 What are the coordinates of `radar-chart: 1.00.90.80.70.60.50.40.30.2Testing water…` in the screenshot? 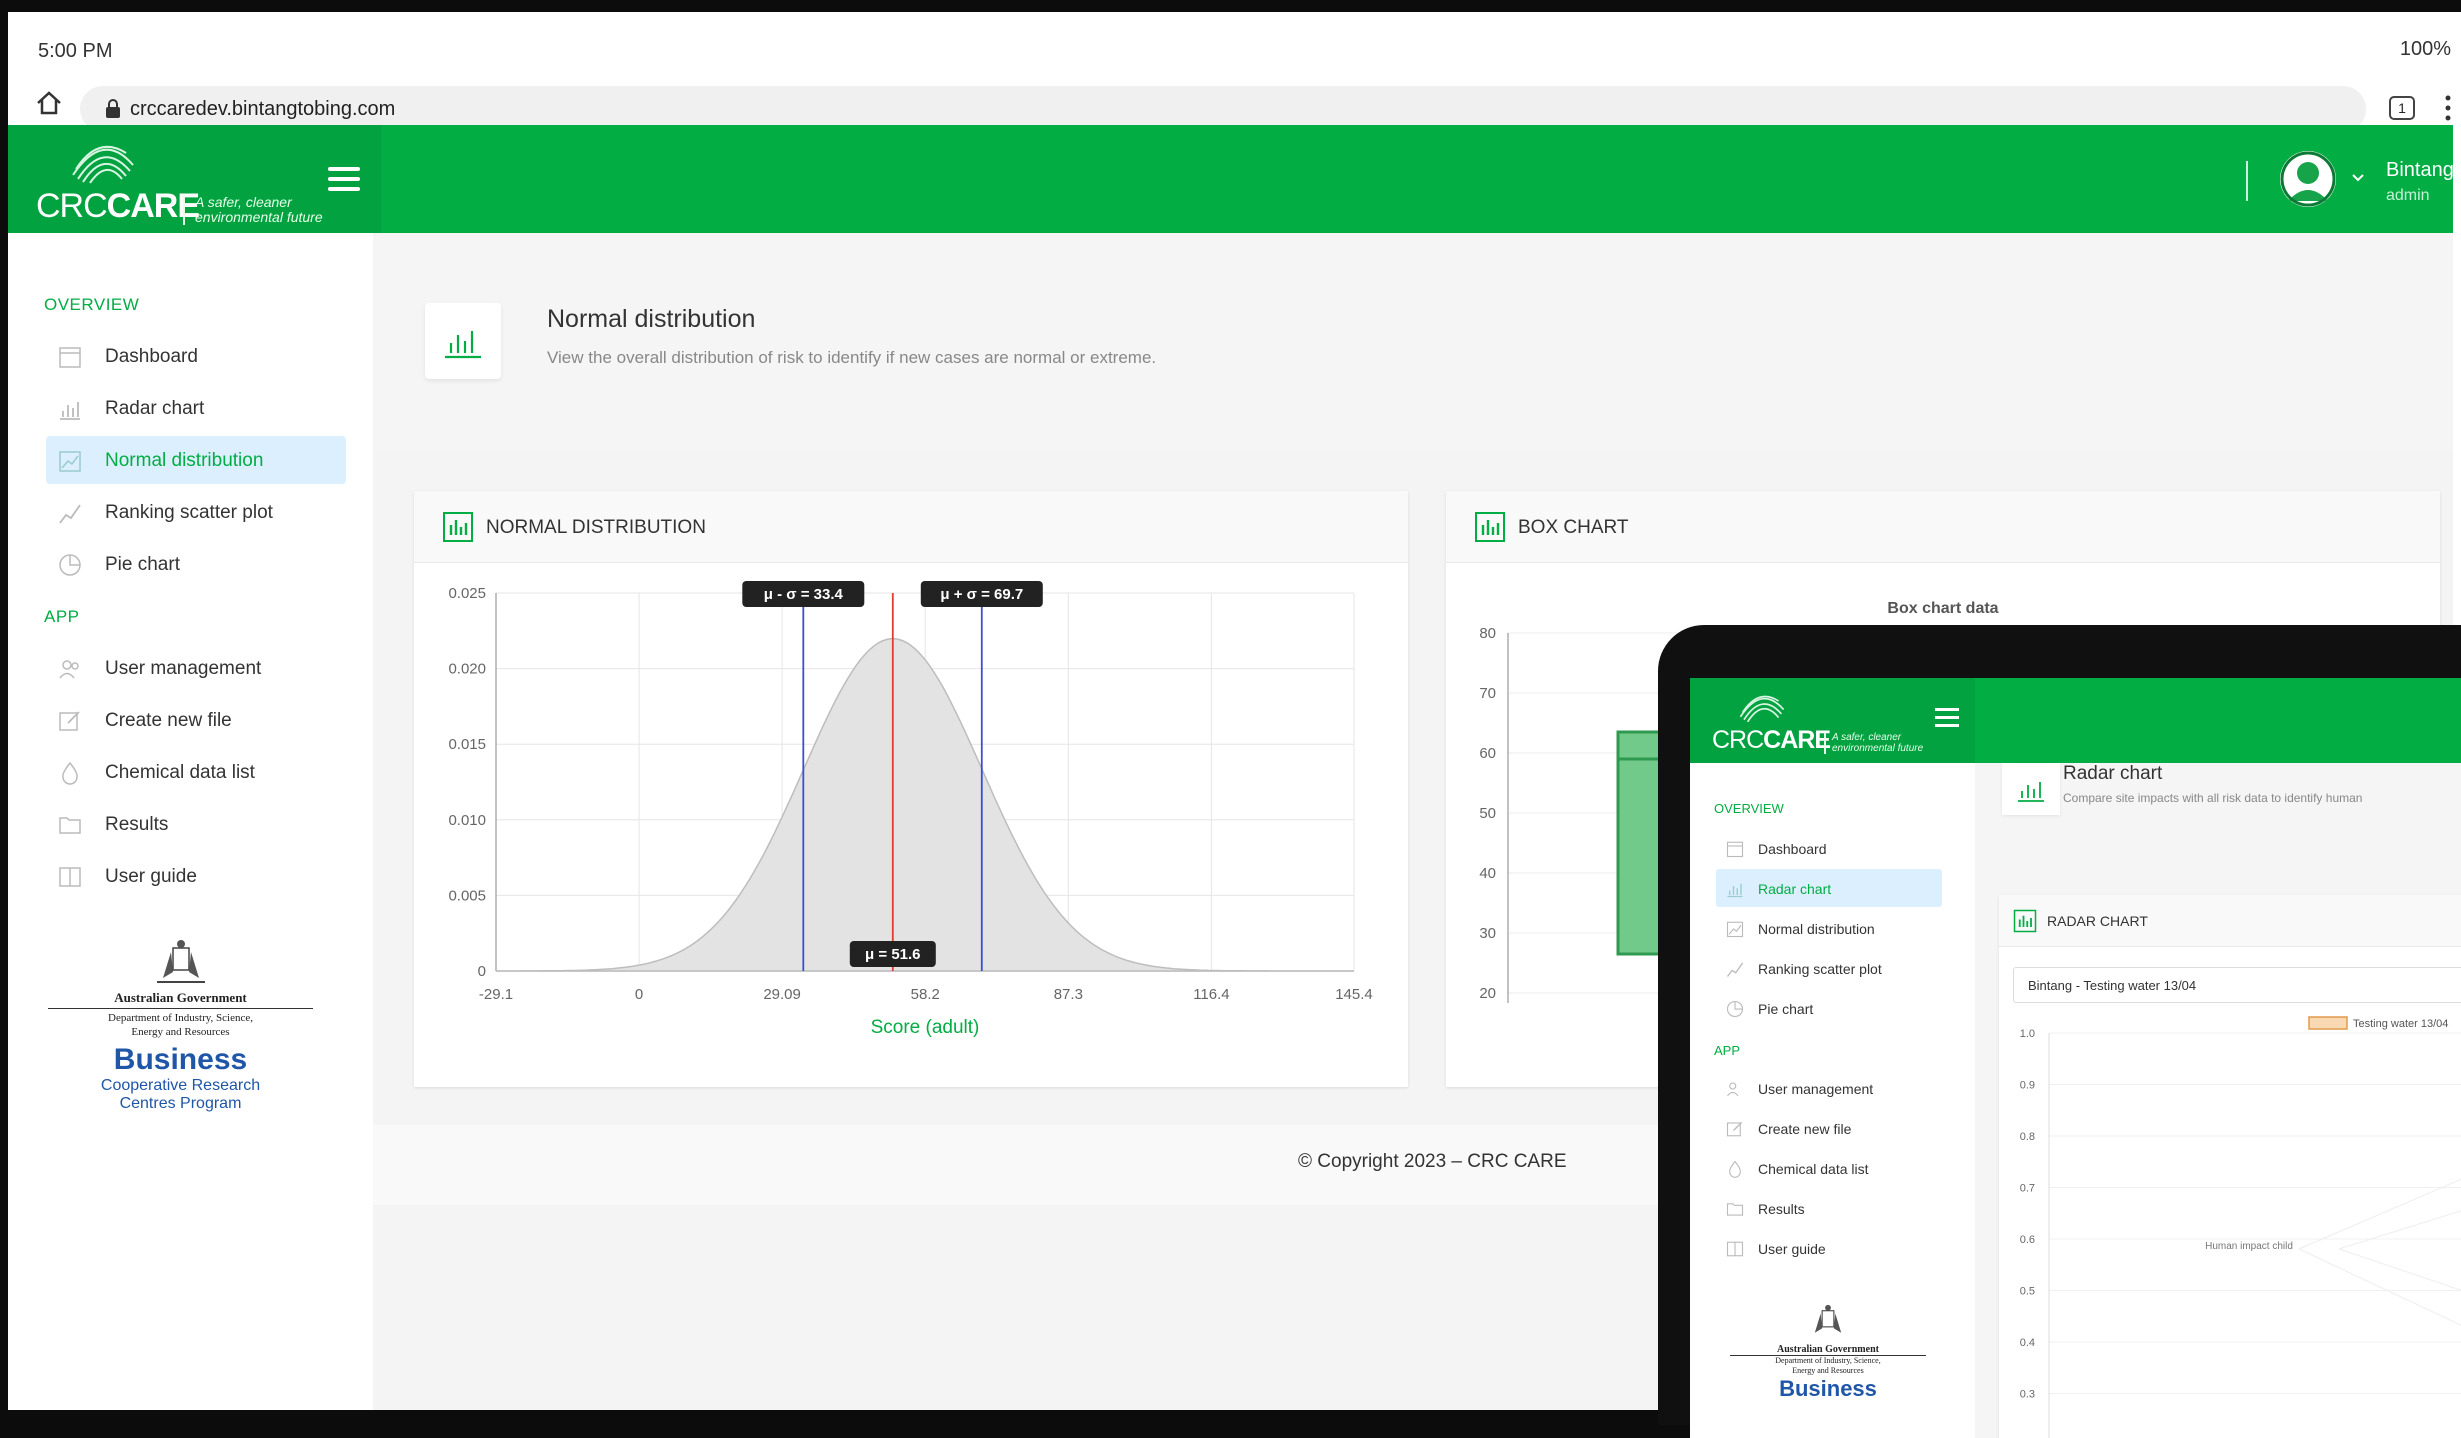 It's located at (2240, 1227).